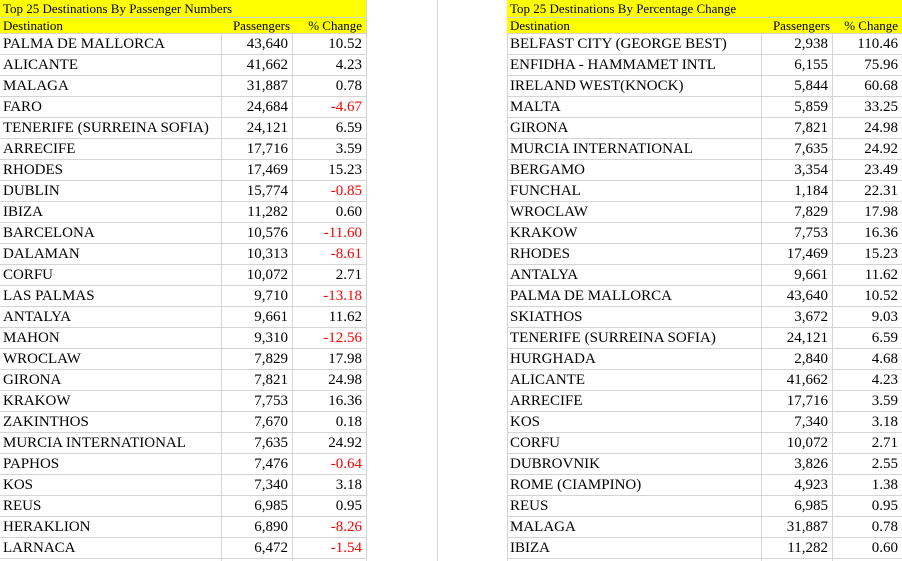 The image size is (902, 561). I want to click on change-cell: 10.52, so click(329, 44).